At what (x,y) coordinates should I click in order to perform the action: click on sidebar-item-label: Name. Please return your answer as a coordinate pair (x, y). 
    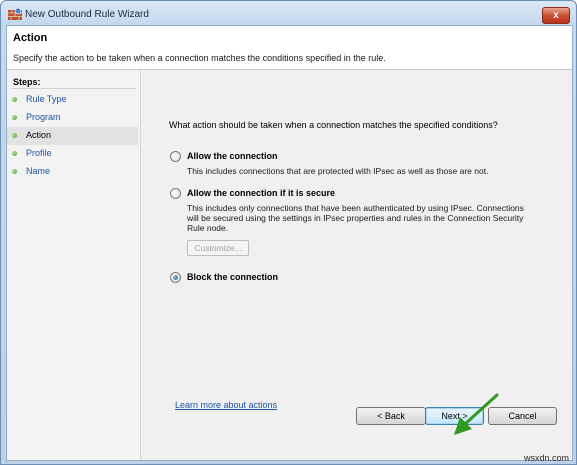
    Looking at the image, I should click on (38, 171).